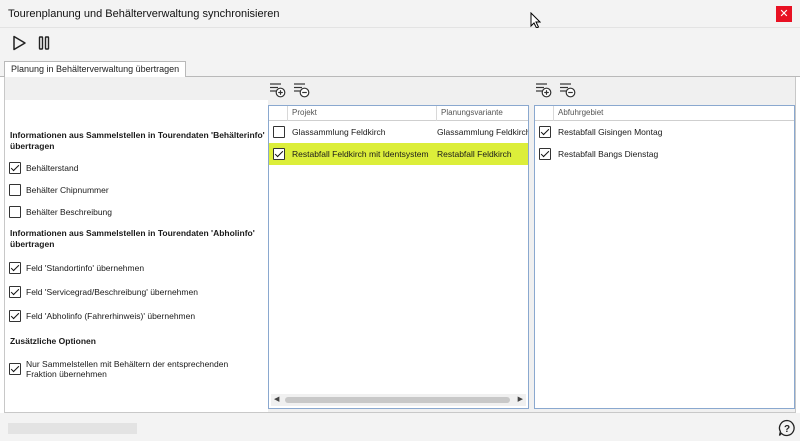  What do you see at coordinates (482, 113) in the screenshot?
I see `column-header-planungsvariante: Planungsvariante` at bounding box center [482, 113].